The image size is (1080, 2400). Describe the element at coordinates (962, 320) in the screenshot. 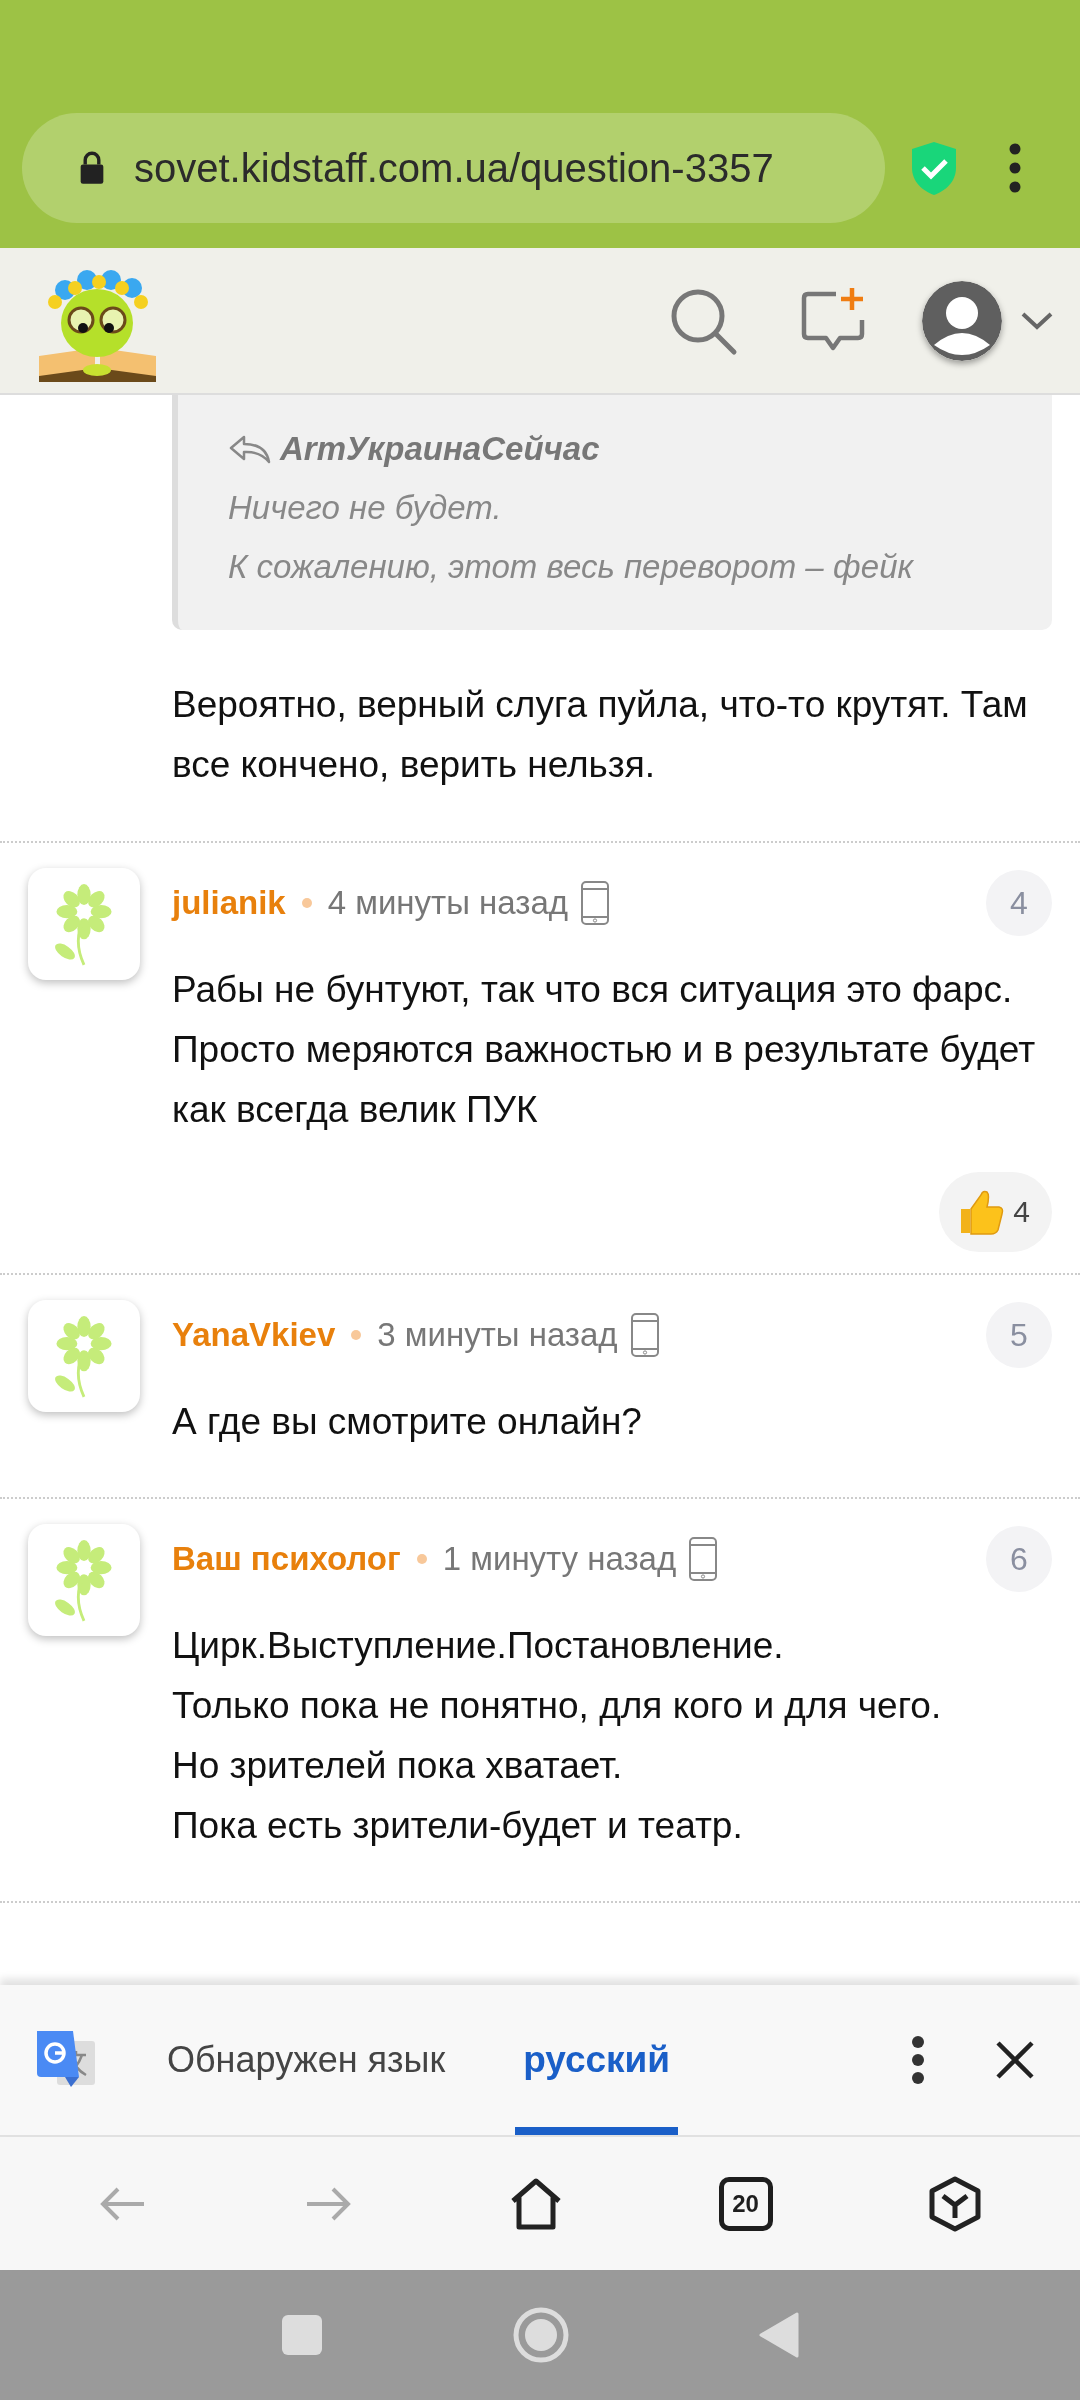

I see `user-avatar-icon` at that location.